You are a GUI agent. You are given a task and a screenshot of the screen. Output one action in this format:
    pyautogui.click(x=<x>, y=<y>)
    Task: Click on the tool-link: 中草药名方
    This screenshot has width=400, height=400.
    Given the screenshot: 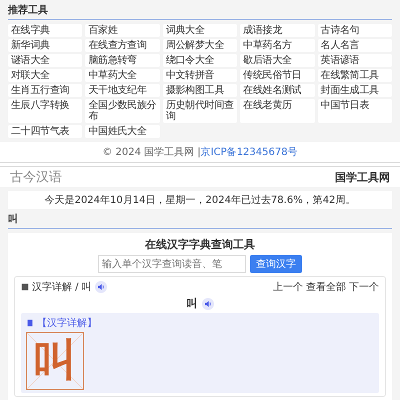 What is the action you would take?
    pyautogui.click(x=277, y=45)
    